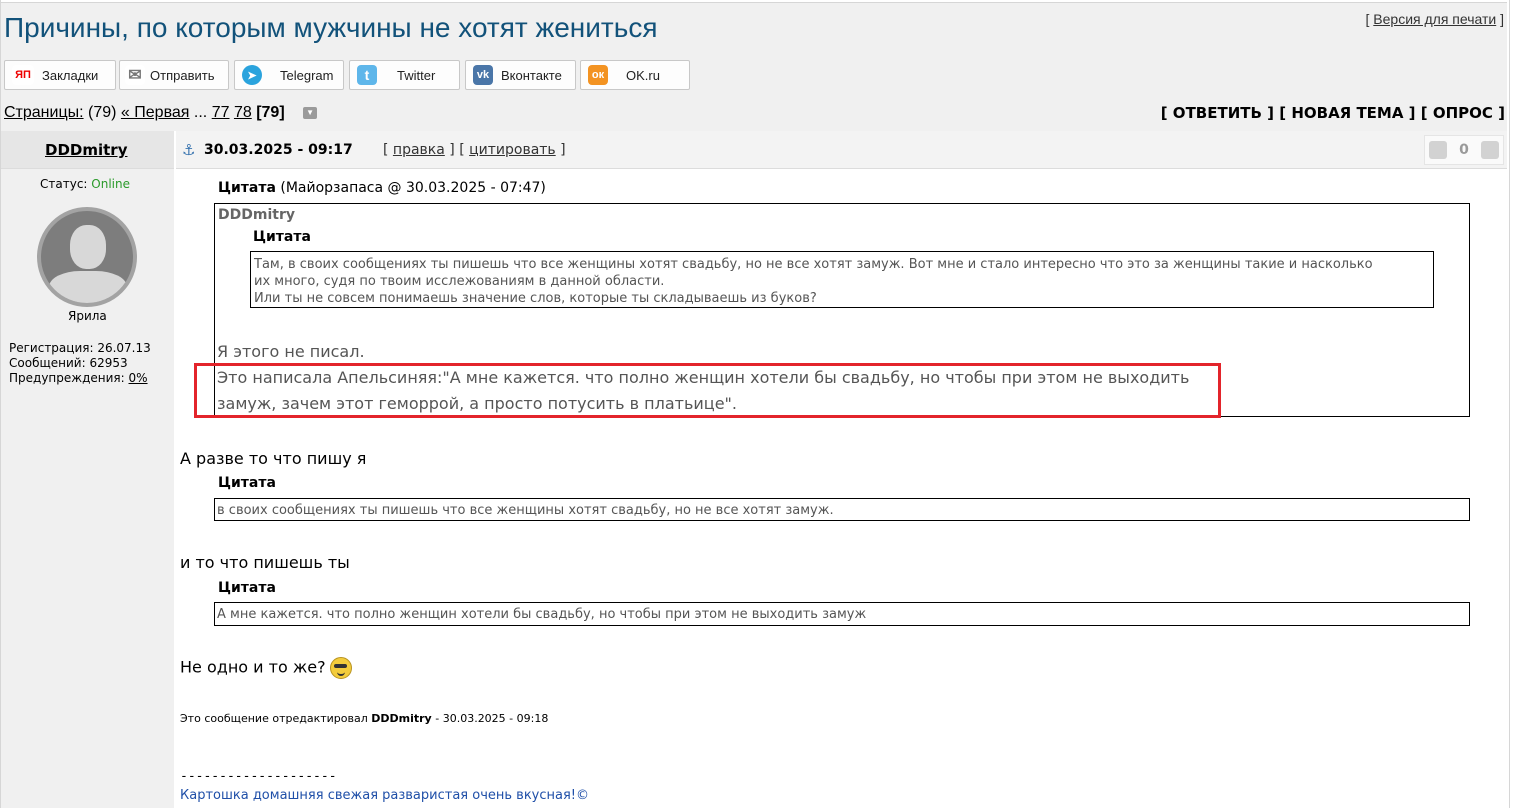 The height and width of the screenshot is (808, 1514). I want to click on post-rating: 0, so click(1464, 150).